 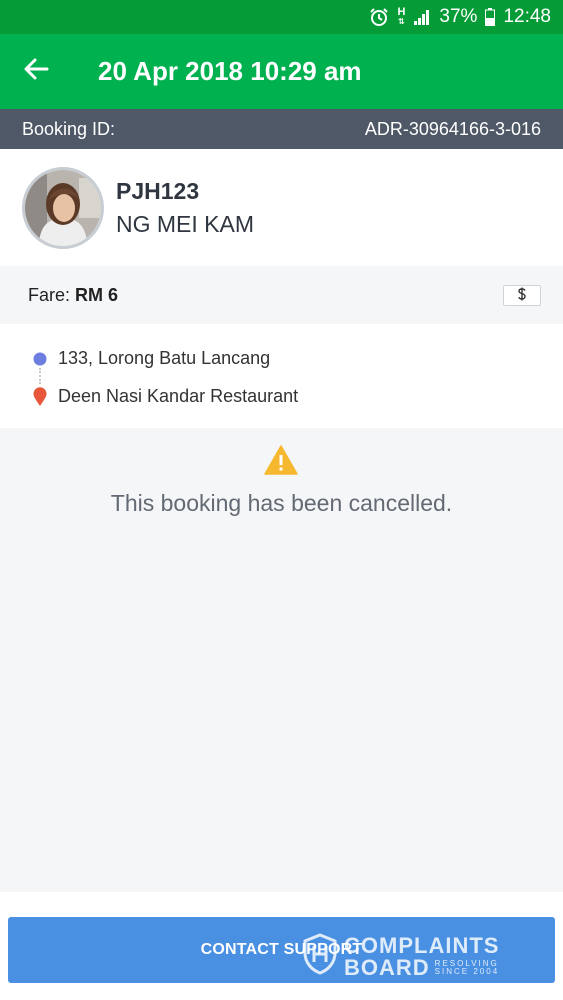 What do you see at coordinates (467, 972) in the screenshot?
I see `watermark-tag2: SINCE 2004` at bounding box center [467, 972].